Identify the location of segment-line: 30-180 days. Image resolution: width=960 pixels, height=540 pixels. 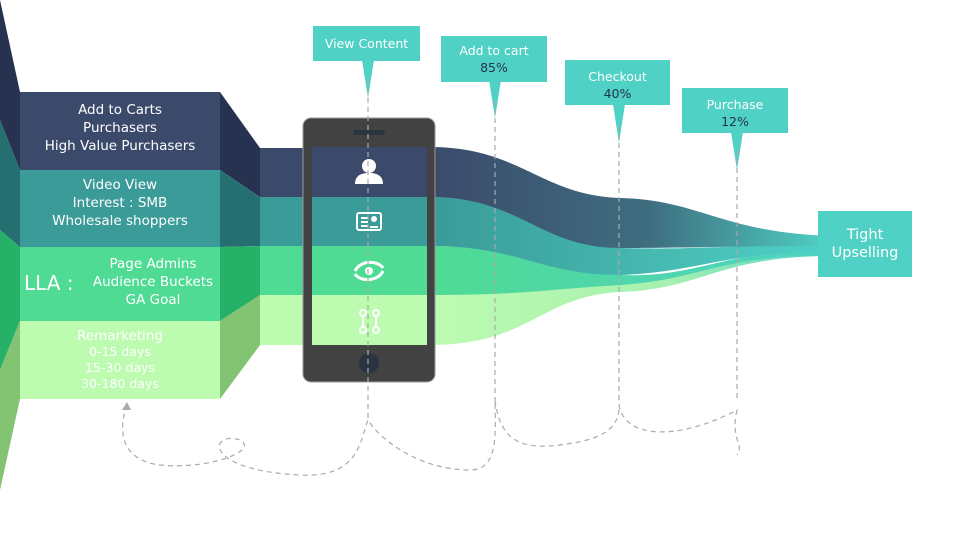
(120, 383).